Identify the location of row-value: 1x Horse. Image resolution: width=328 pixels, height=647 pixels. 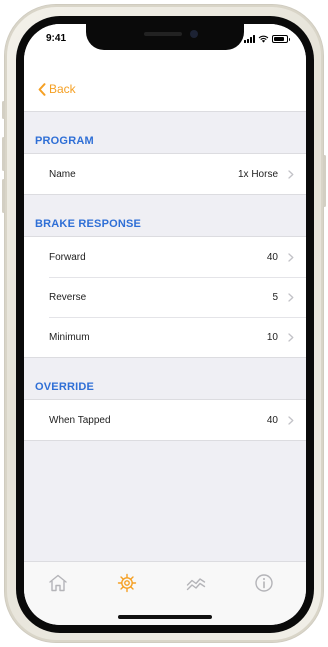
(257, 174).